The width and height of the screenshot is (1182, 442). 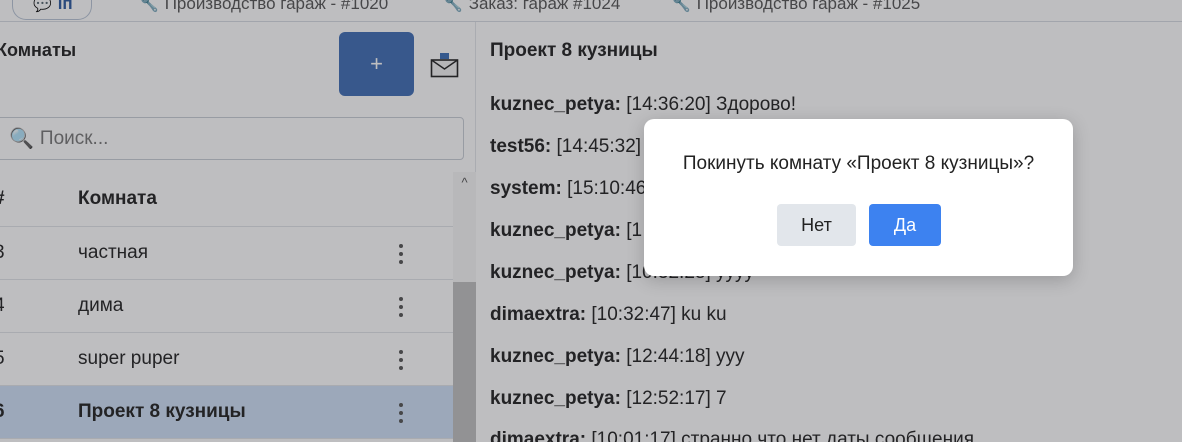 I want to click on dialog-question: Покинуть комнату «Проект 8 кузницы»?, so click(x=858, y=163).